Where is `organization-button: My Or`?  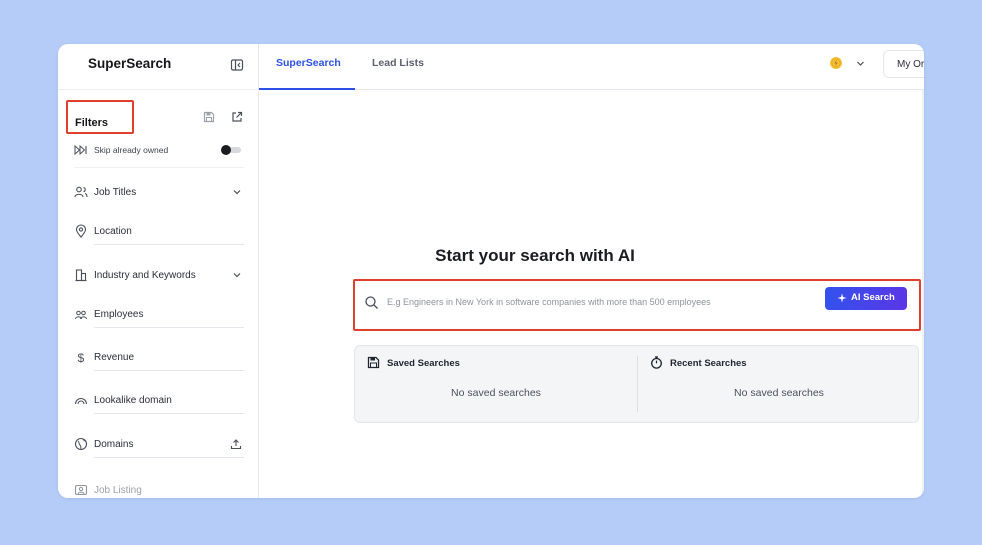
organization-button: My Or is located at coordinates (903, 64).